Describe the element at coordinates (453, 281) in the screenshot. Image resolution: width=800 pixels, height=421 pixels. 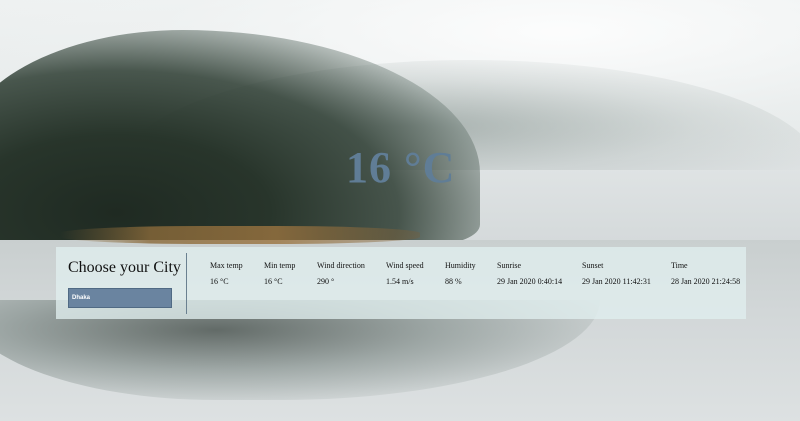
I see `stat-value: 88 %` at that location.